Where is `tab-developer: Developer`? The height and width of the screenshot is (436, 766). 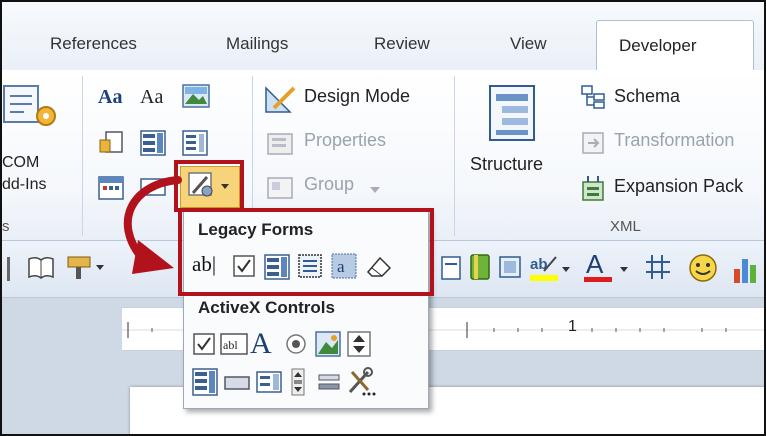 tab-developer: Developer is located at coordinates (675, 45).